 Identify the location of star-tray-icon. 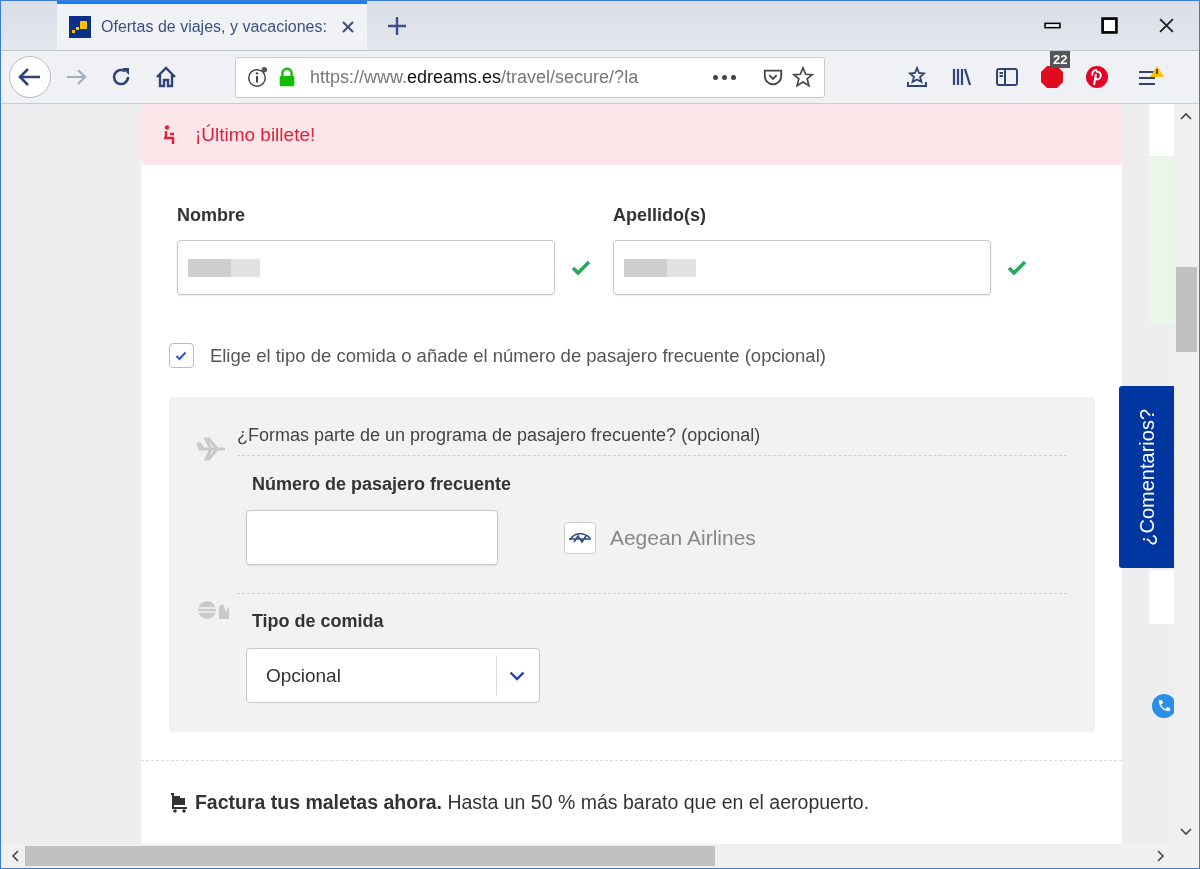
(917, 77).